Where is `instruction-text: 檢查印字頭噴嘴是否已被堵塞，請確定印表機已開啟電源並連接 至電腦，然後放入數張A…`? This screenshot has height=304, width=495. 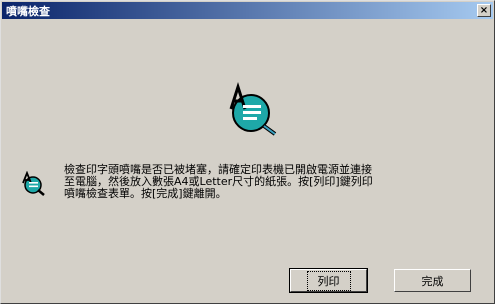
instruction-text: 檢查印字頭噴嘴是否已被堵塞，請確定印表機已開啟電源並連接 至電腦，然後放入數張A… is located at coordinates (264, 182).